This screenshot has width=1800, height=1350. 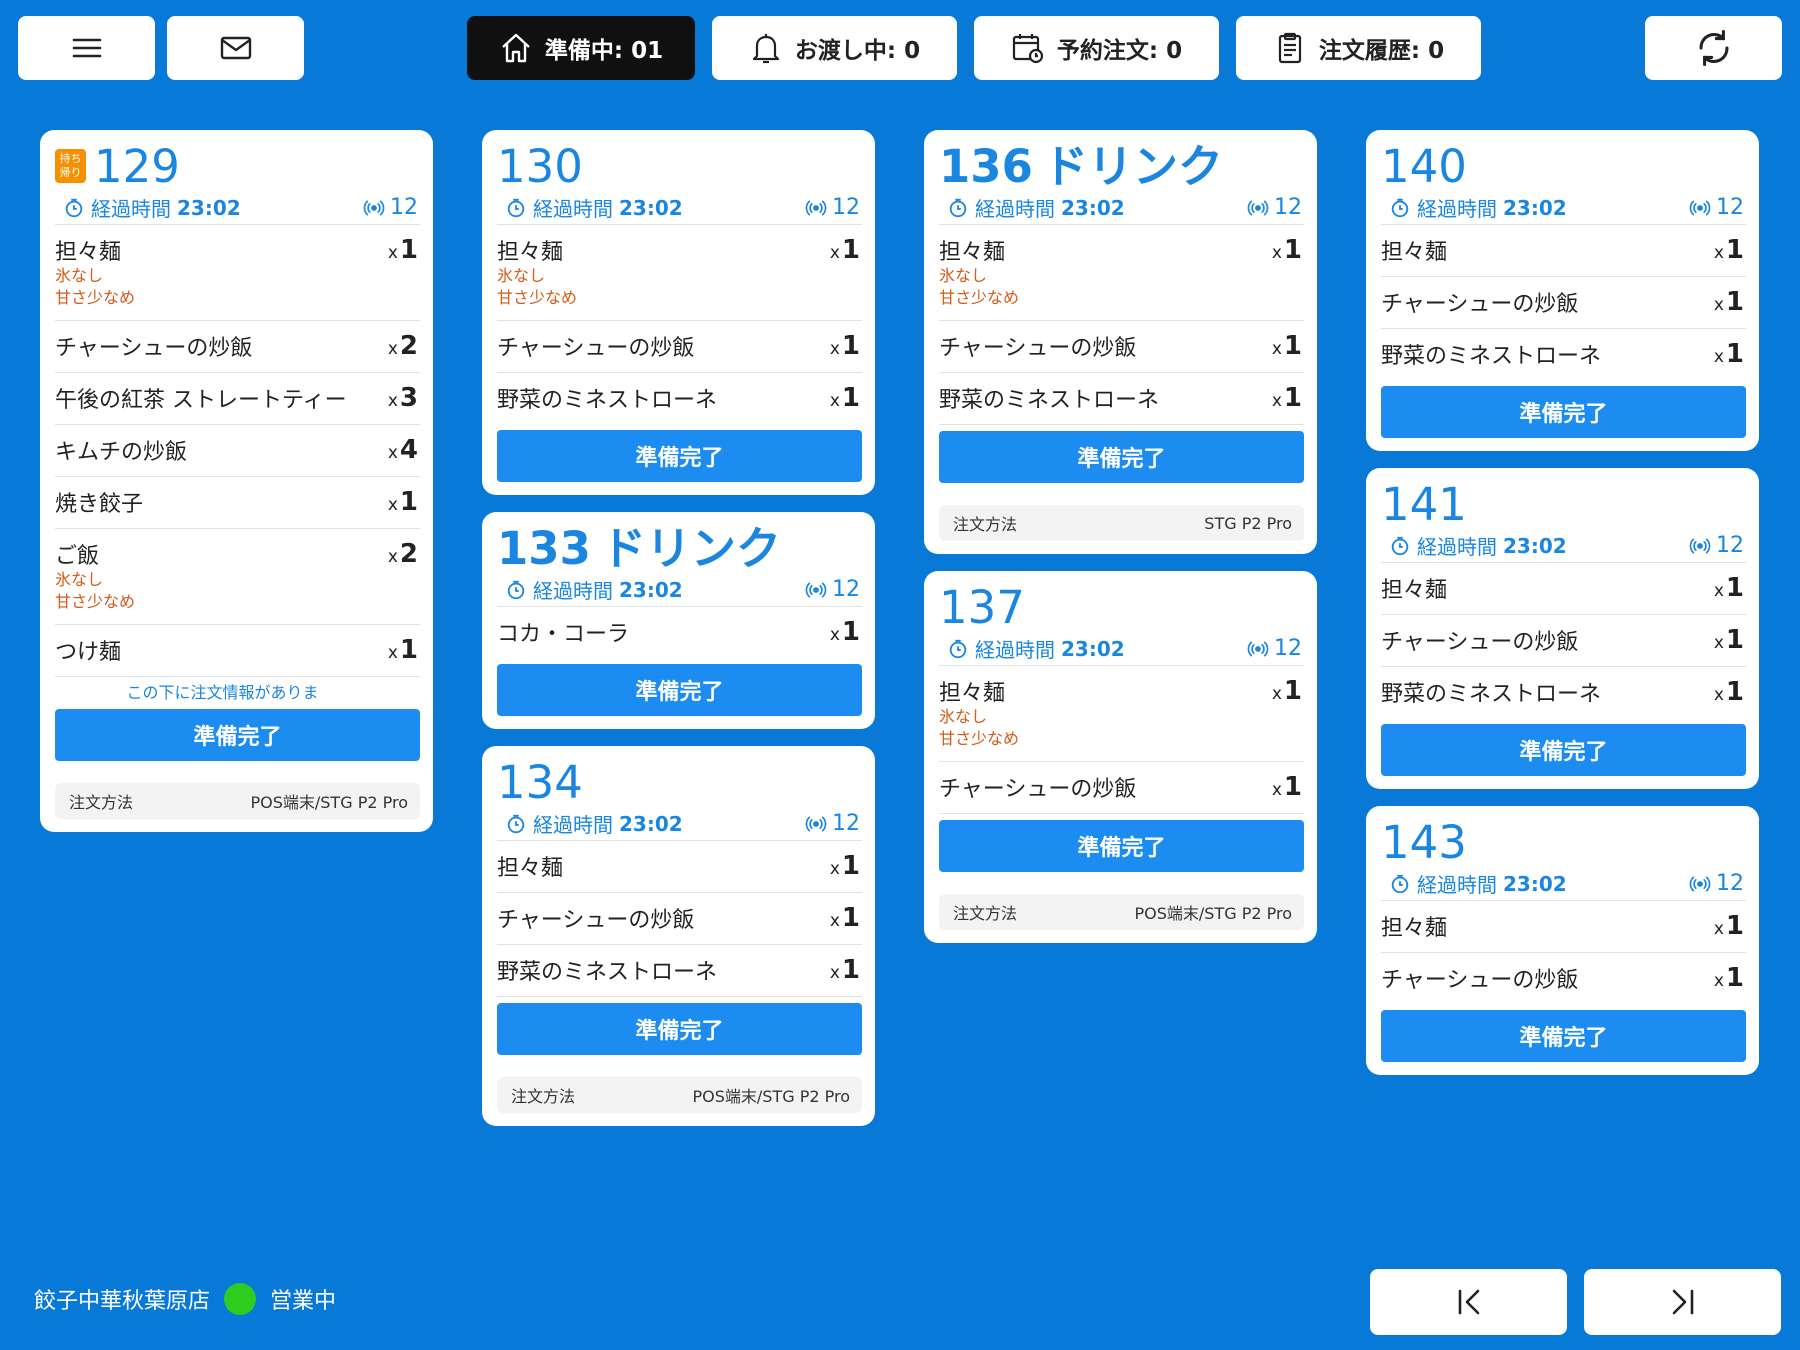 What do you see at coordinates (403, 554) in the screenshot?
I see `item-quantity: x2` at bounding box center [403, 554].